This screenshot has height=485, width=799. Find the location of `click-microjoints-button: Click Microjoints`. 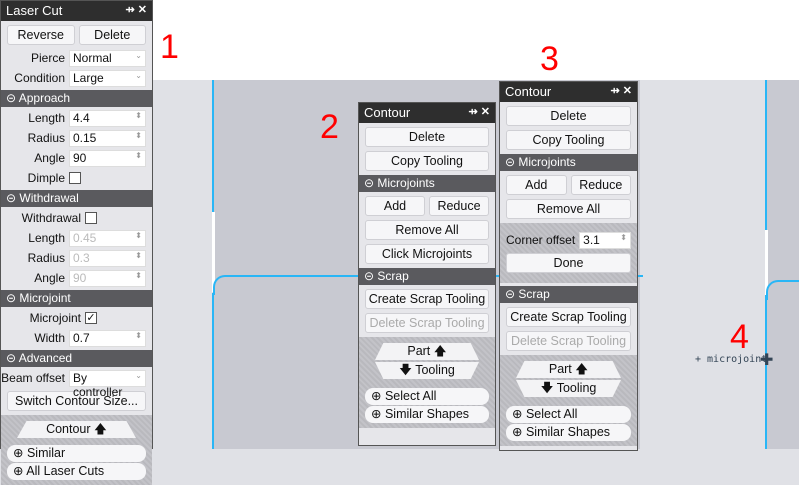

click-microjoints-button: Click Microjoints is located at coordinates (427, 254).